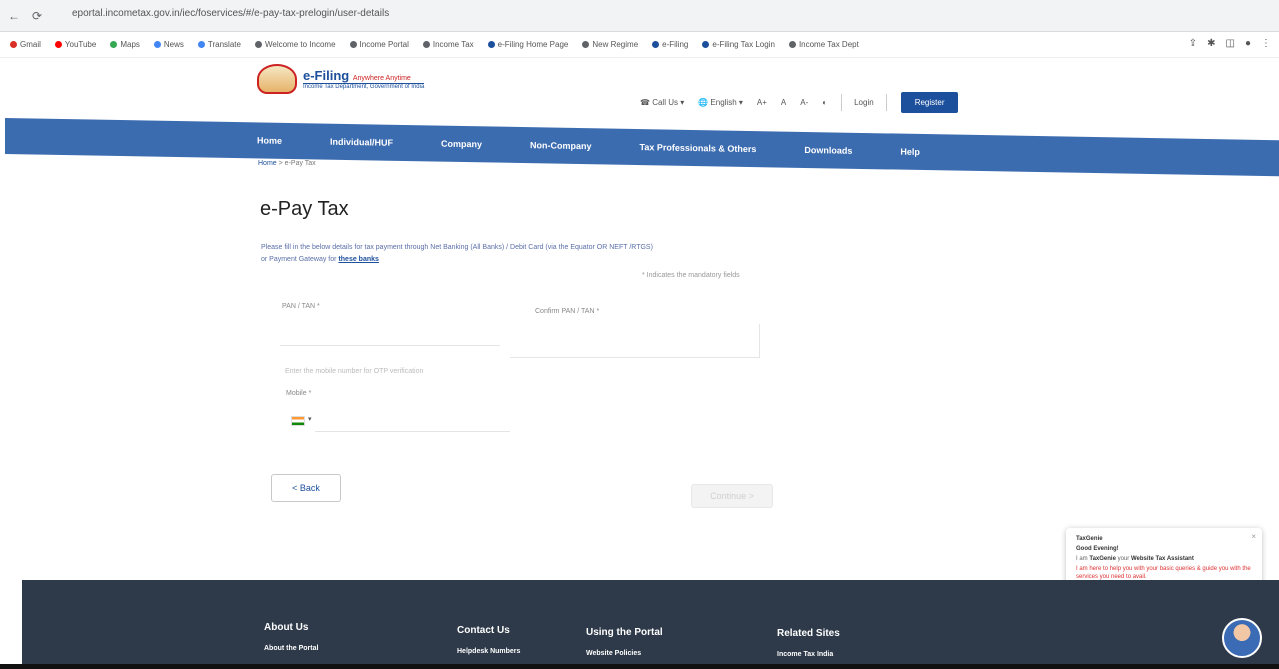 The height and width of the screenshot is (669, 1279). Describe the element at coordinates (864, 102) in the screenshot. I see `login-button: Login` at that location.